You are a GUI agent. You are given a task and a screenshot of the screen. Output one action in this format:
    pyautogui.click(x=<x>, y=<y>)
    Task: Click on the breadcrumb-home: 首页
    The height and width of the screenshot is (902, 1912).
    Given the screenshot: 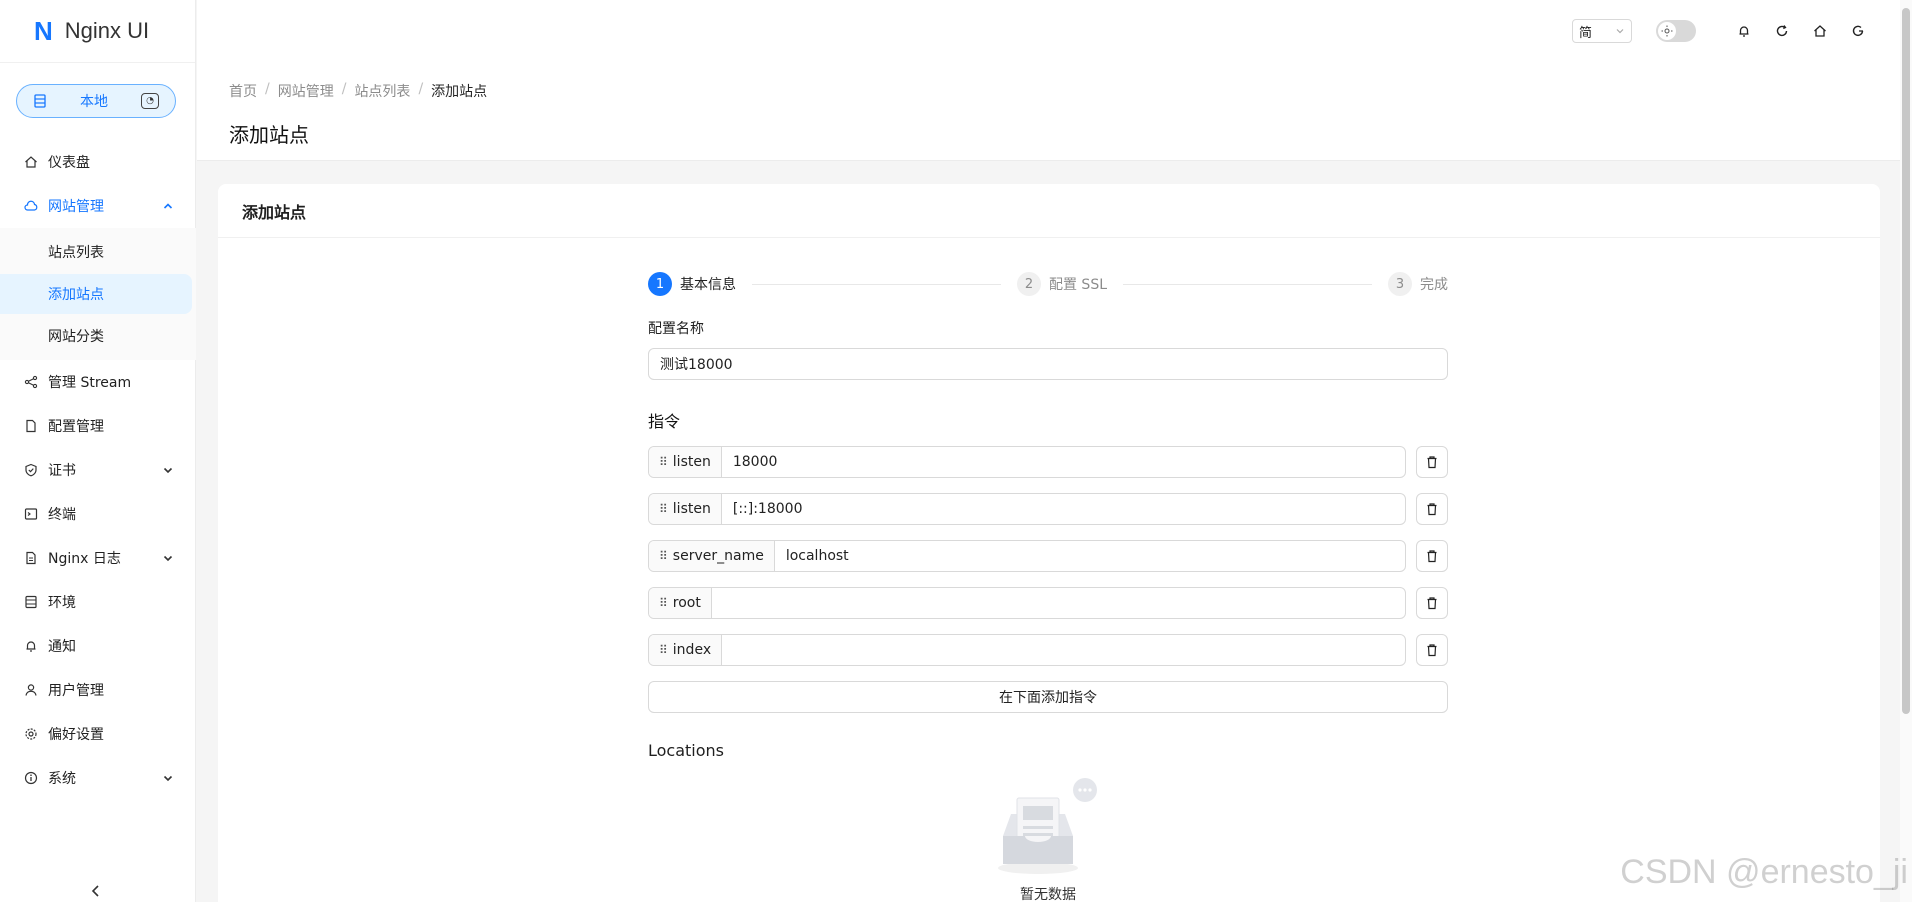 What is the action you would take?
    pyautogui.click(x=243, y=91)
    